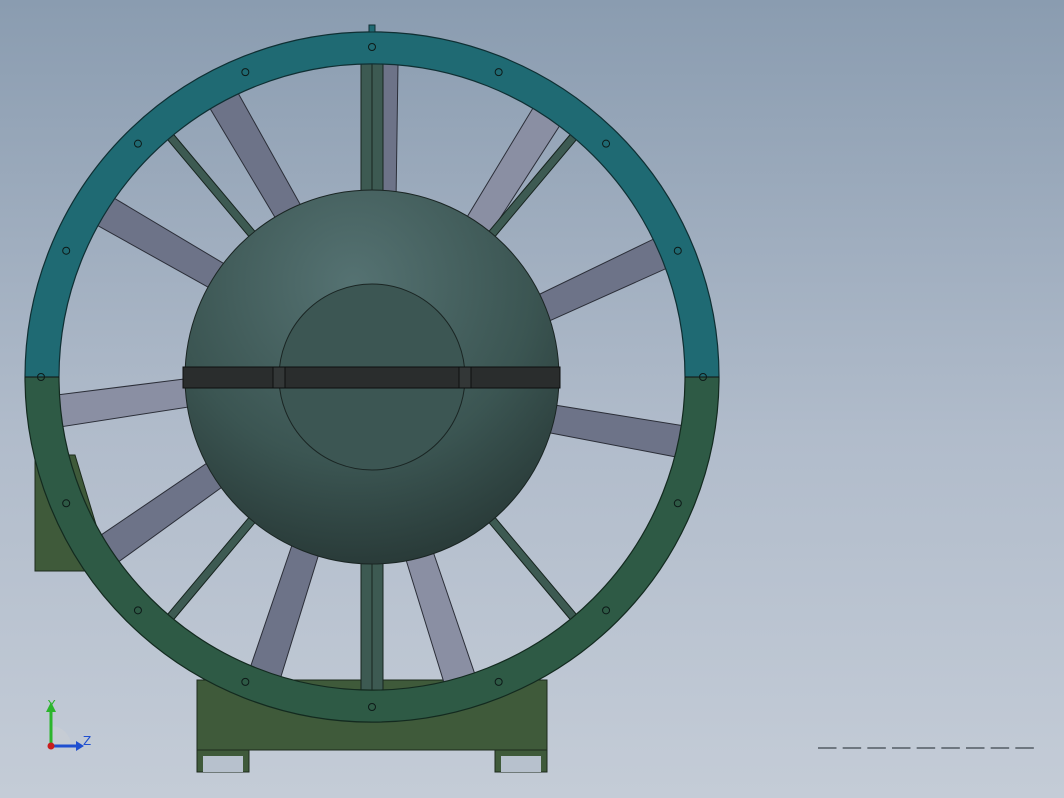  I want to click on orientation-triad: Y Z, so click(68, 724).